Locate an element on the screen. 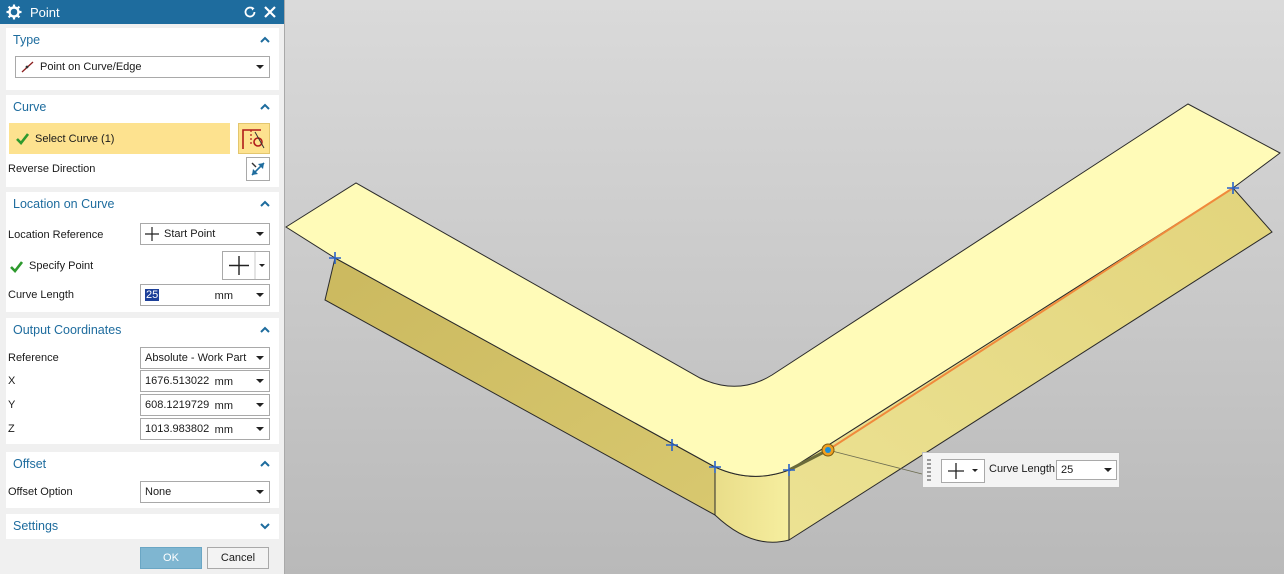 The height and width of the screenshot is (574, 1284). location-group-header: Location on Curve is located at coordinates (142, 204).